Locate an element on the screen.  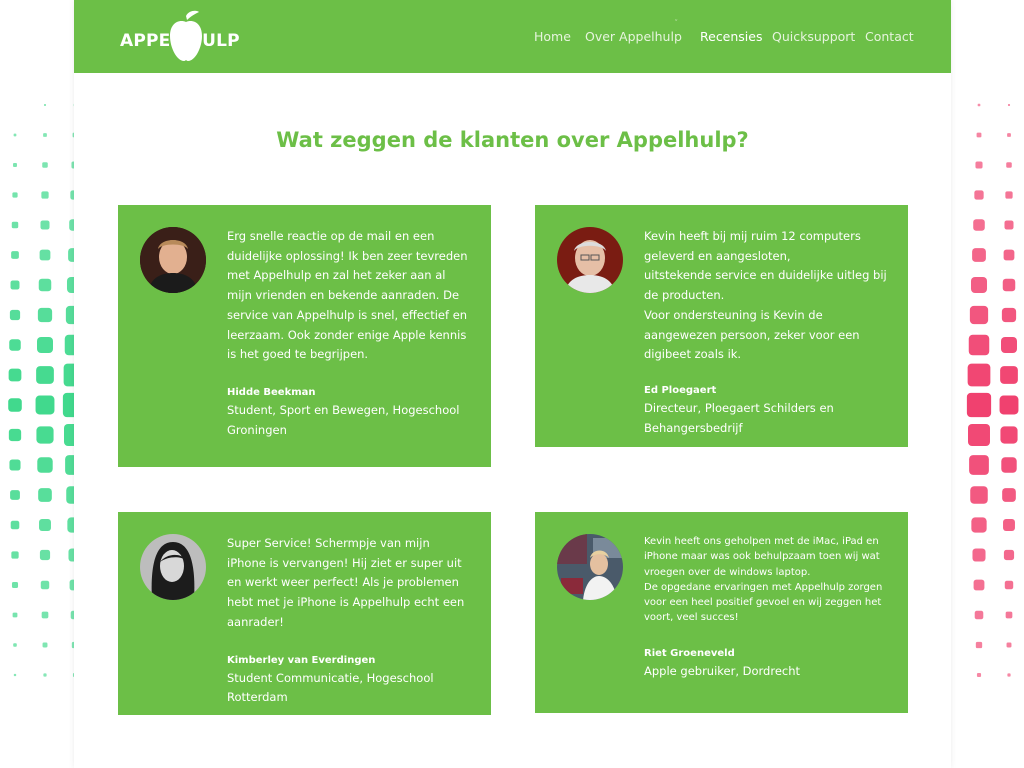
nav-quicksupport: Quicksupport is located at coordinates (813, 36).